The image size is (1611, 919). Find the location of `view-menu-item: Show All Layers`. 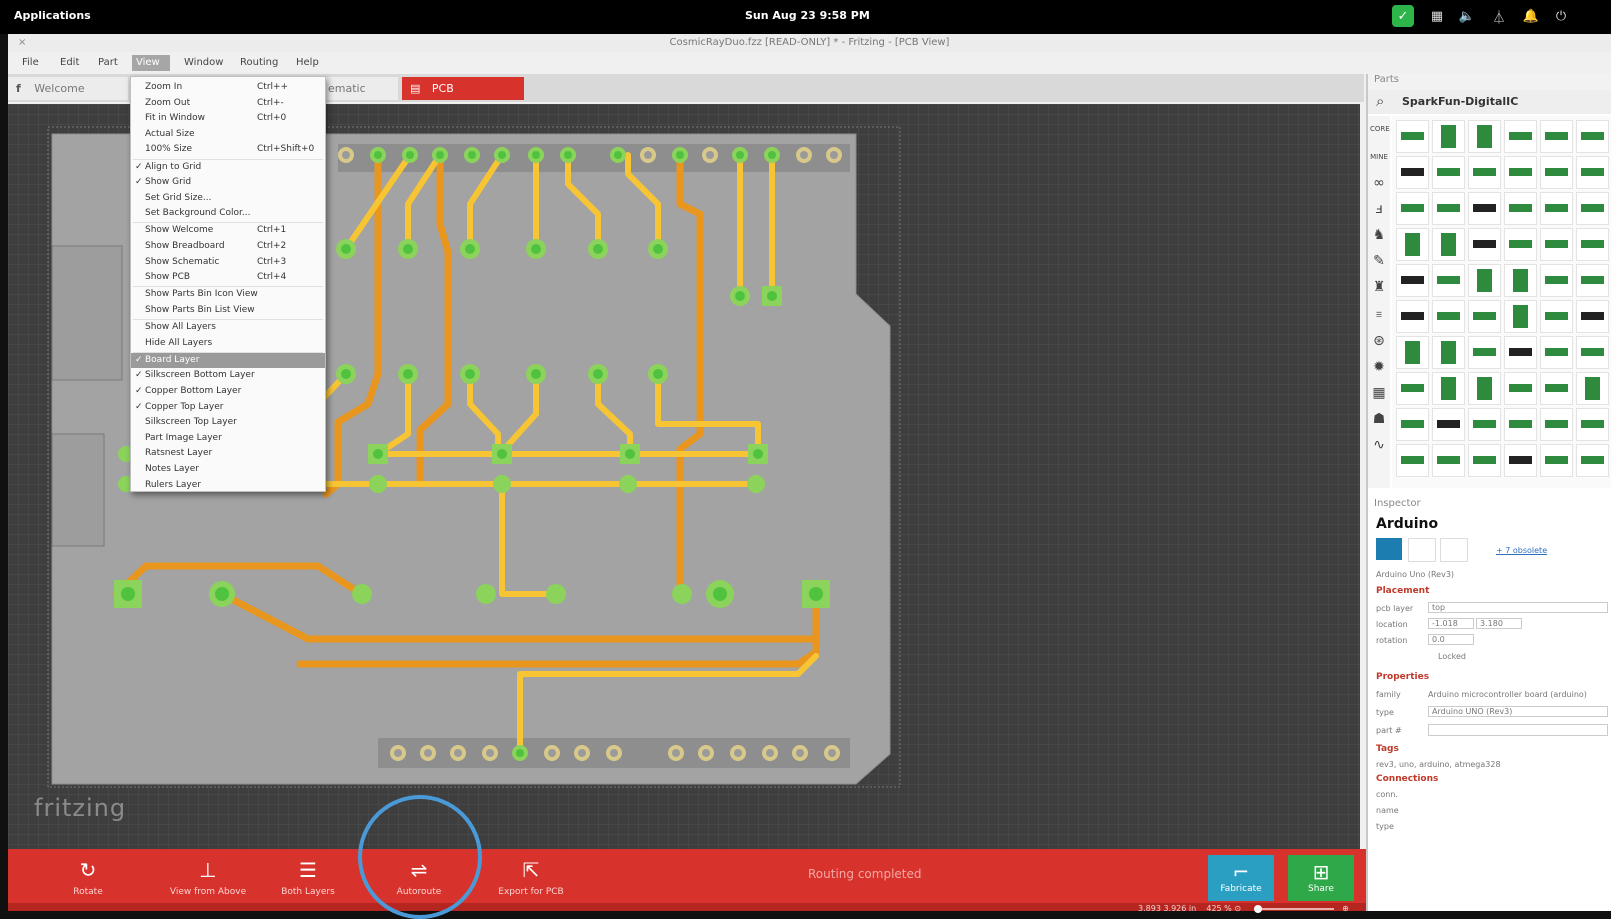

view-menu-item: Show All Layers is located at coordinates (228, 327).